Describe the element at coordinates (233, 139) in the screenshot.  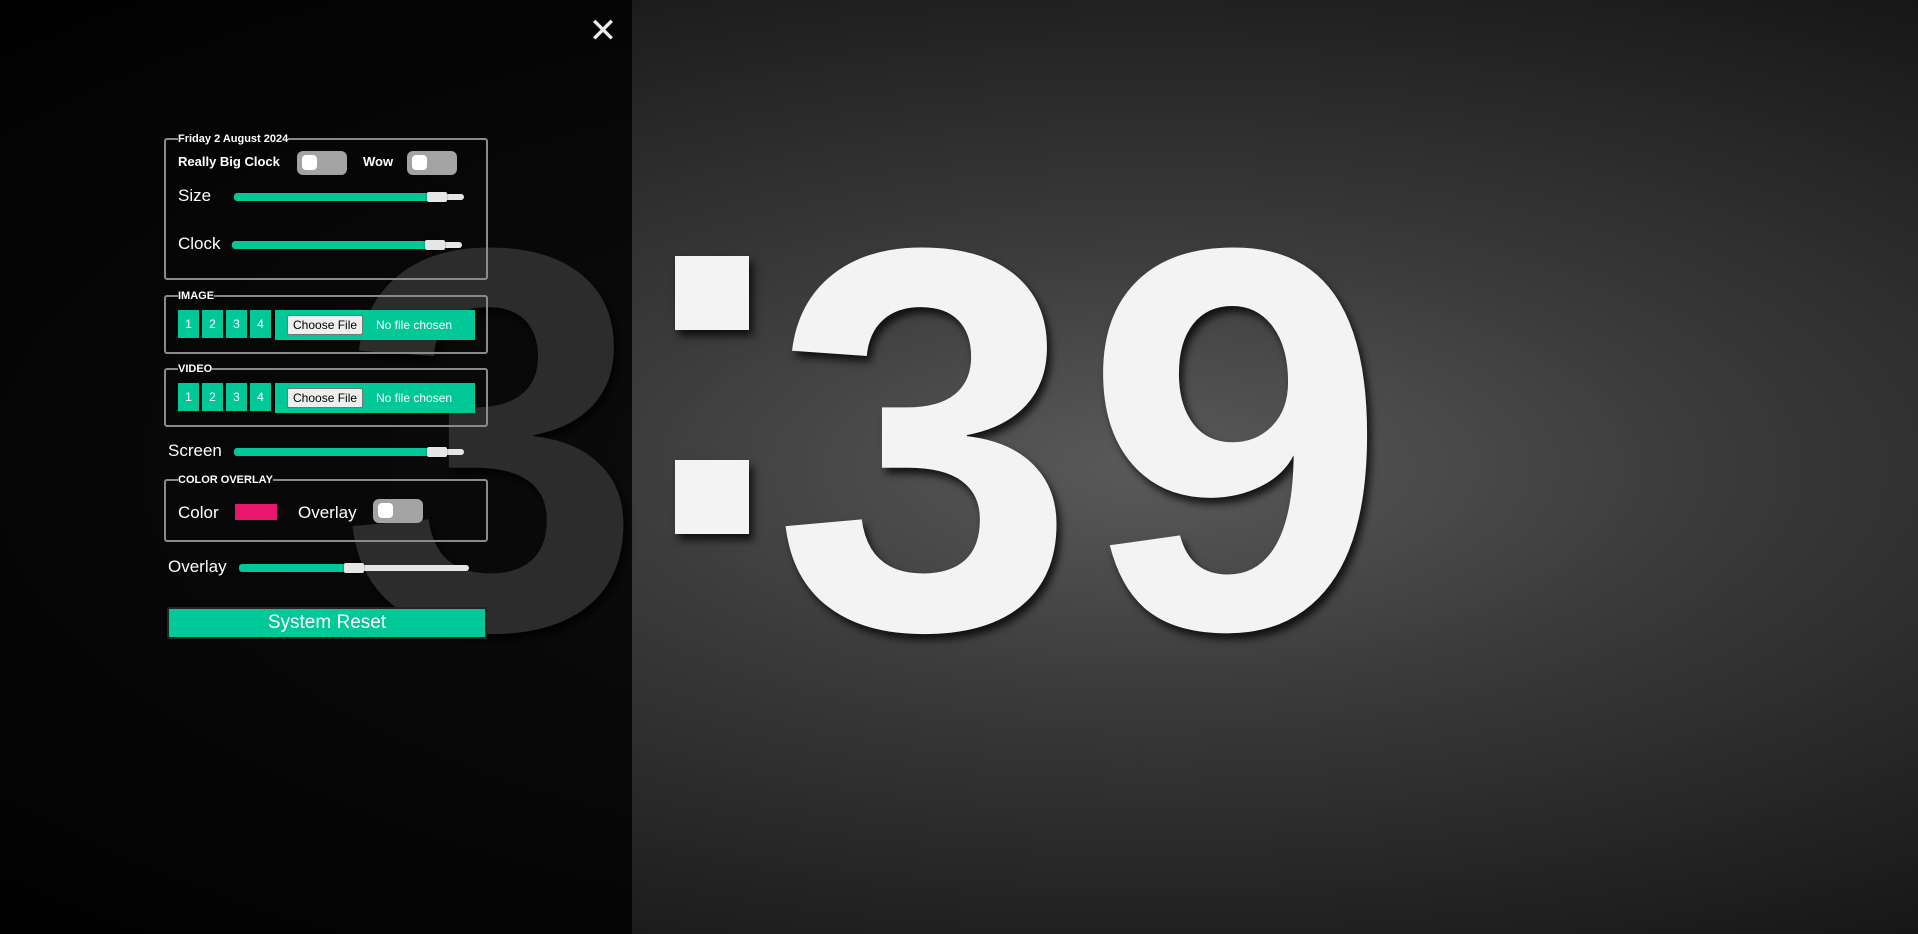
I see `date-legend: Friday 2 August 2024` at that location.